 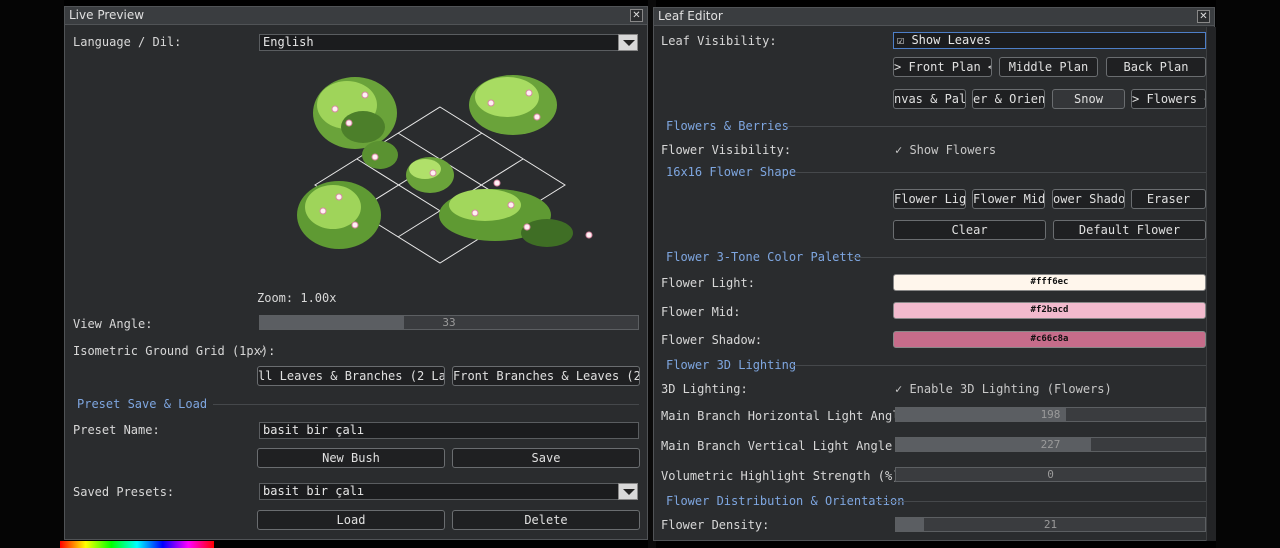 What do you see at coordinates (439, 491) in the screenshot?
I see `saved-presets-select: basit bir çalı` at bounding box center [439, 491].